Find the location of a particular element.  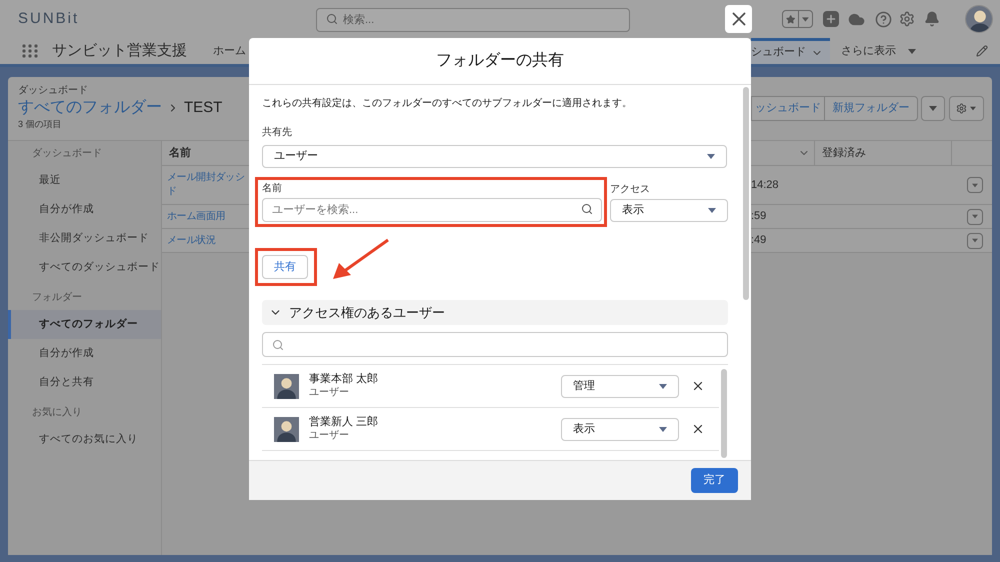

sidebar-item: すべてのお気に入り is located at coordinates (84, 439).